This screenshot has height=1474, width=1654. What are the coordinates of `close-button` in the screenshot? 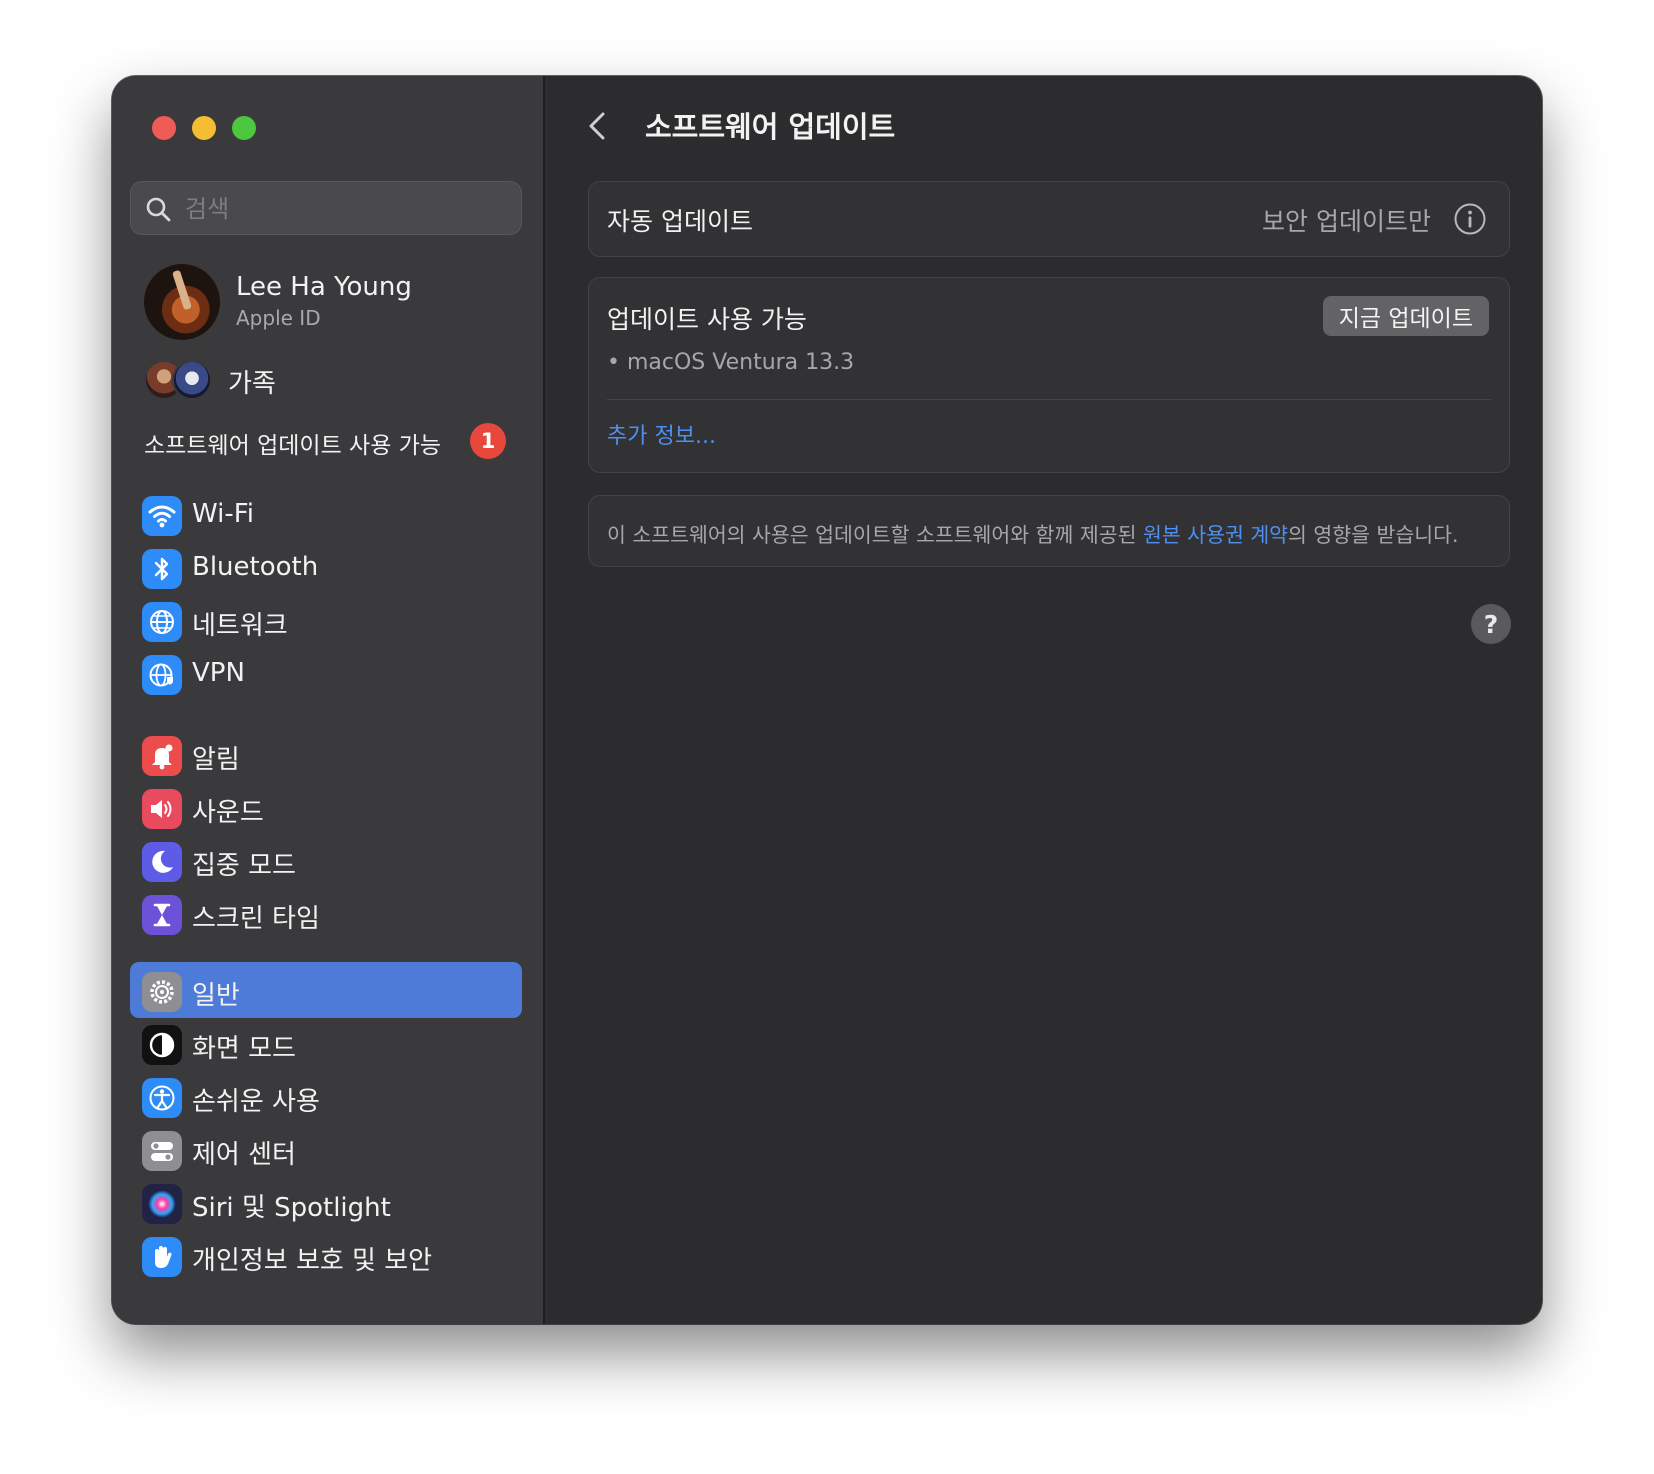 It's located at (164, 128).